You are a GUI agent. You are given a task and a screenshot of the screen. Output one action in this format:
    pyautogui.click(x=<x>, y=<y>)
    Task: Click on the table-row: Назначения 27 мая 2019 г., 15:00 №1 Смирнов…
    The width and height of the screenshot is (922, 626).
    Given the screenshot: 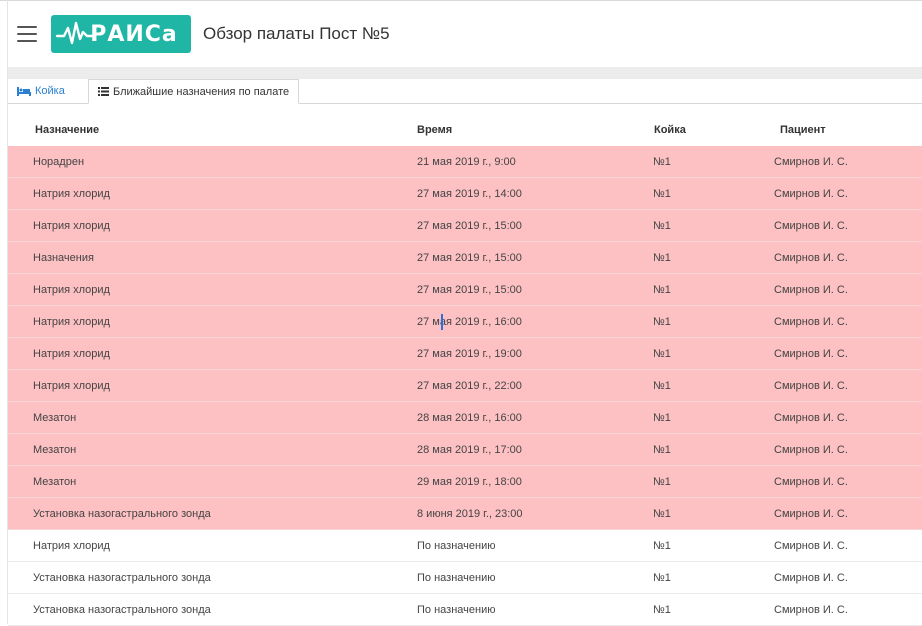 What is the action you would take?
    pyautogui.click(x=465, y=258)
    